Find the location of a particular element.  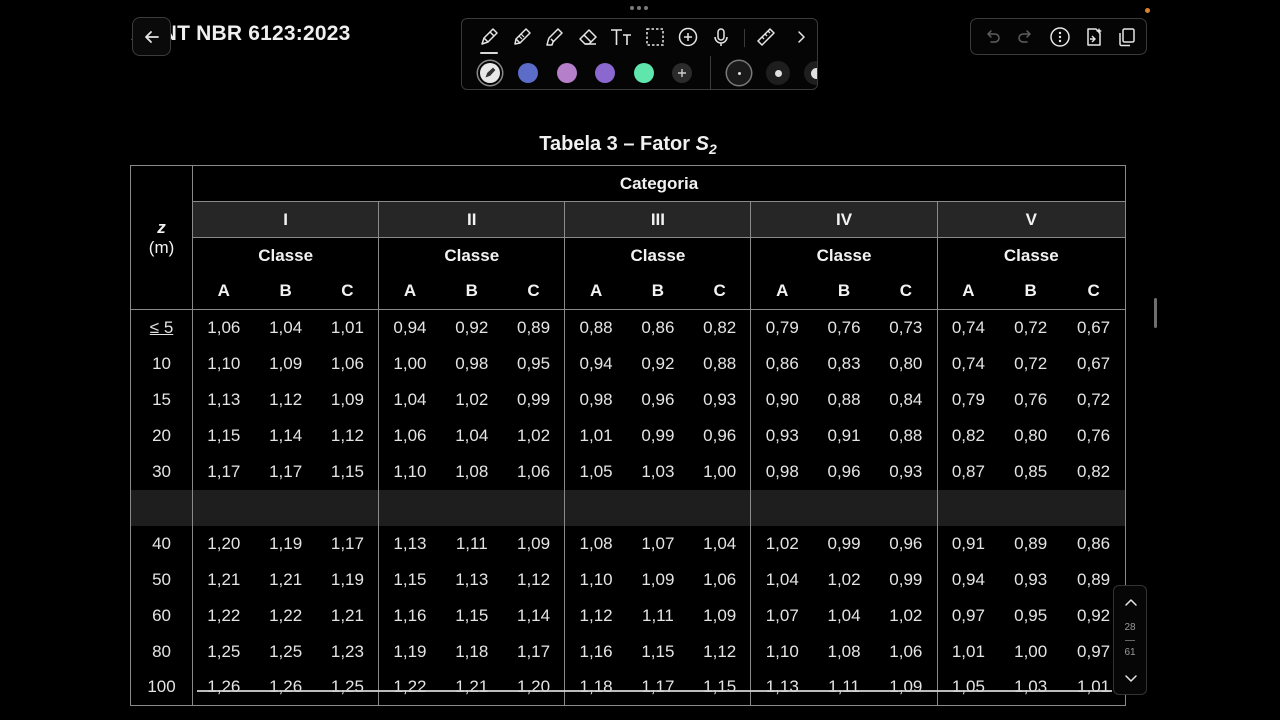

text-tool-icon is located at coordinates (621, 37).